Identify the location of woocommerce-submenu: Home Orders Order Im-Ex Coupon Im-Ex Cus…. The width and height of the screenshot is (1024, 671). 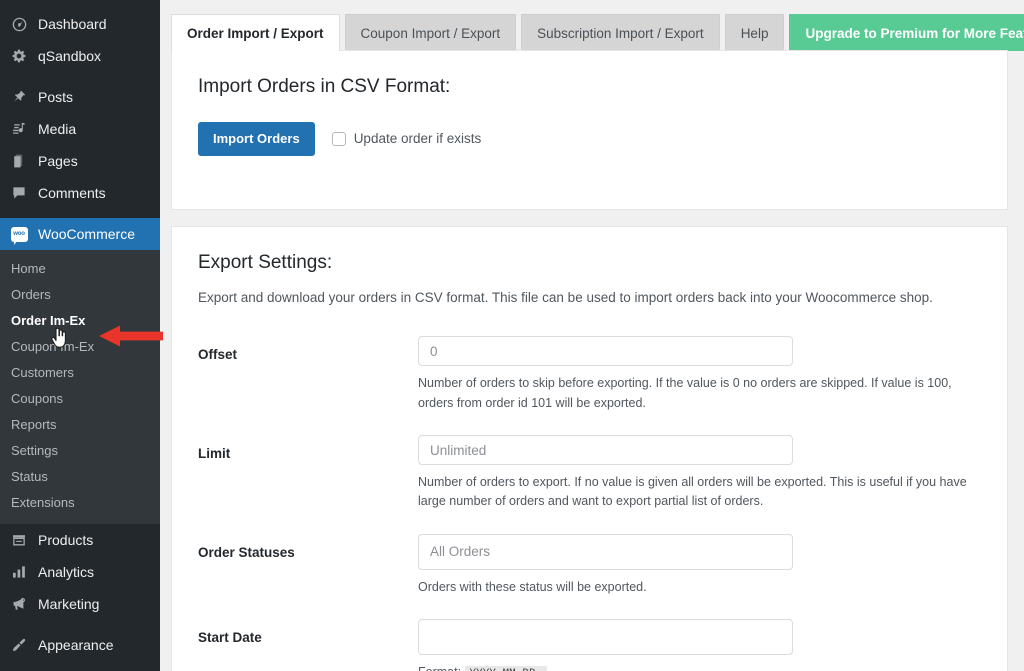
(80, 387).